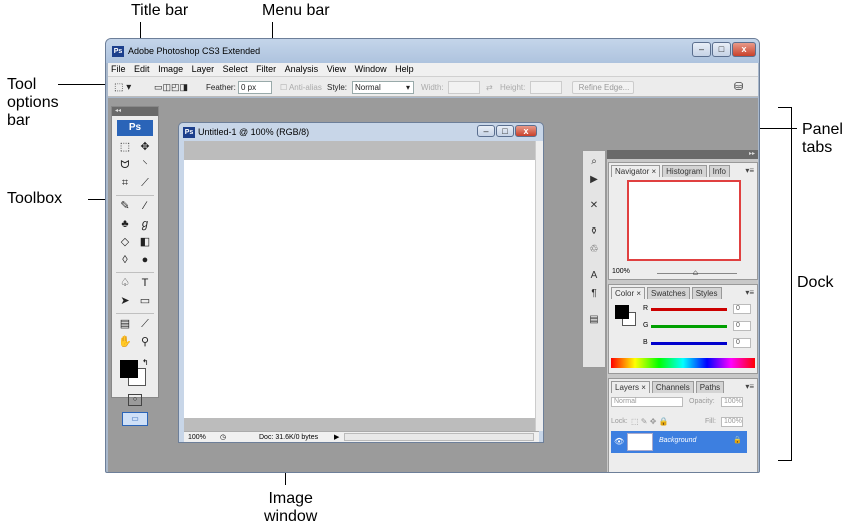  What do you see at coordinates (689, 326) in the screenshot?
I see `channel-g-slider` at bounding box center [689, 326].